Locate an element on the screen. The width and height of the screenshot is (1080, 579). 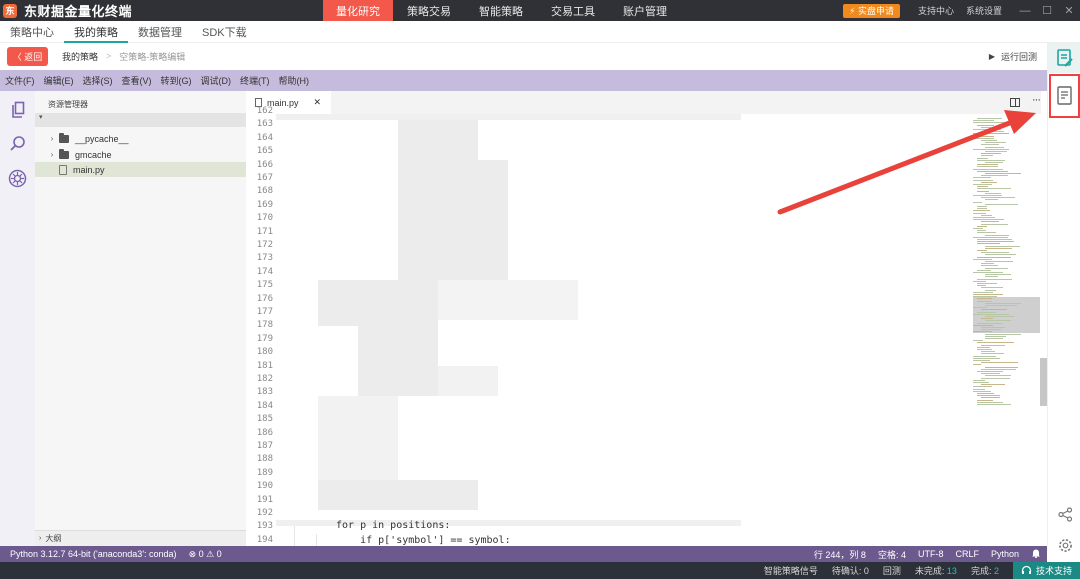
minimize-button: — is located at coordinates (1025, 11).